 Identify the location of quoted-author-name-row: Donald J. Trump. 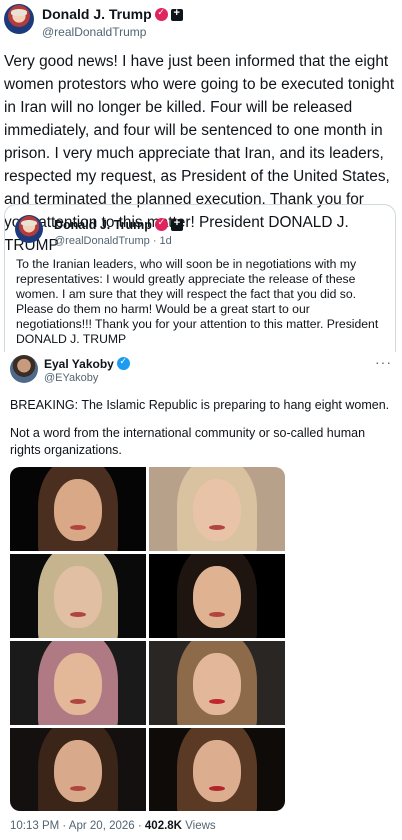
(118, 224).